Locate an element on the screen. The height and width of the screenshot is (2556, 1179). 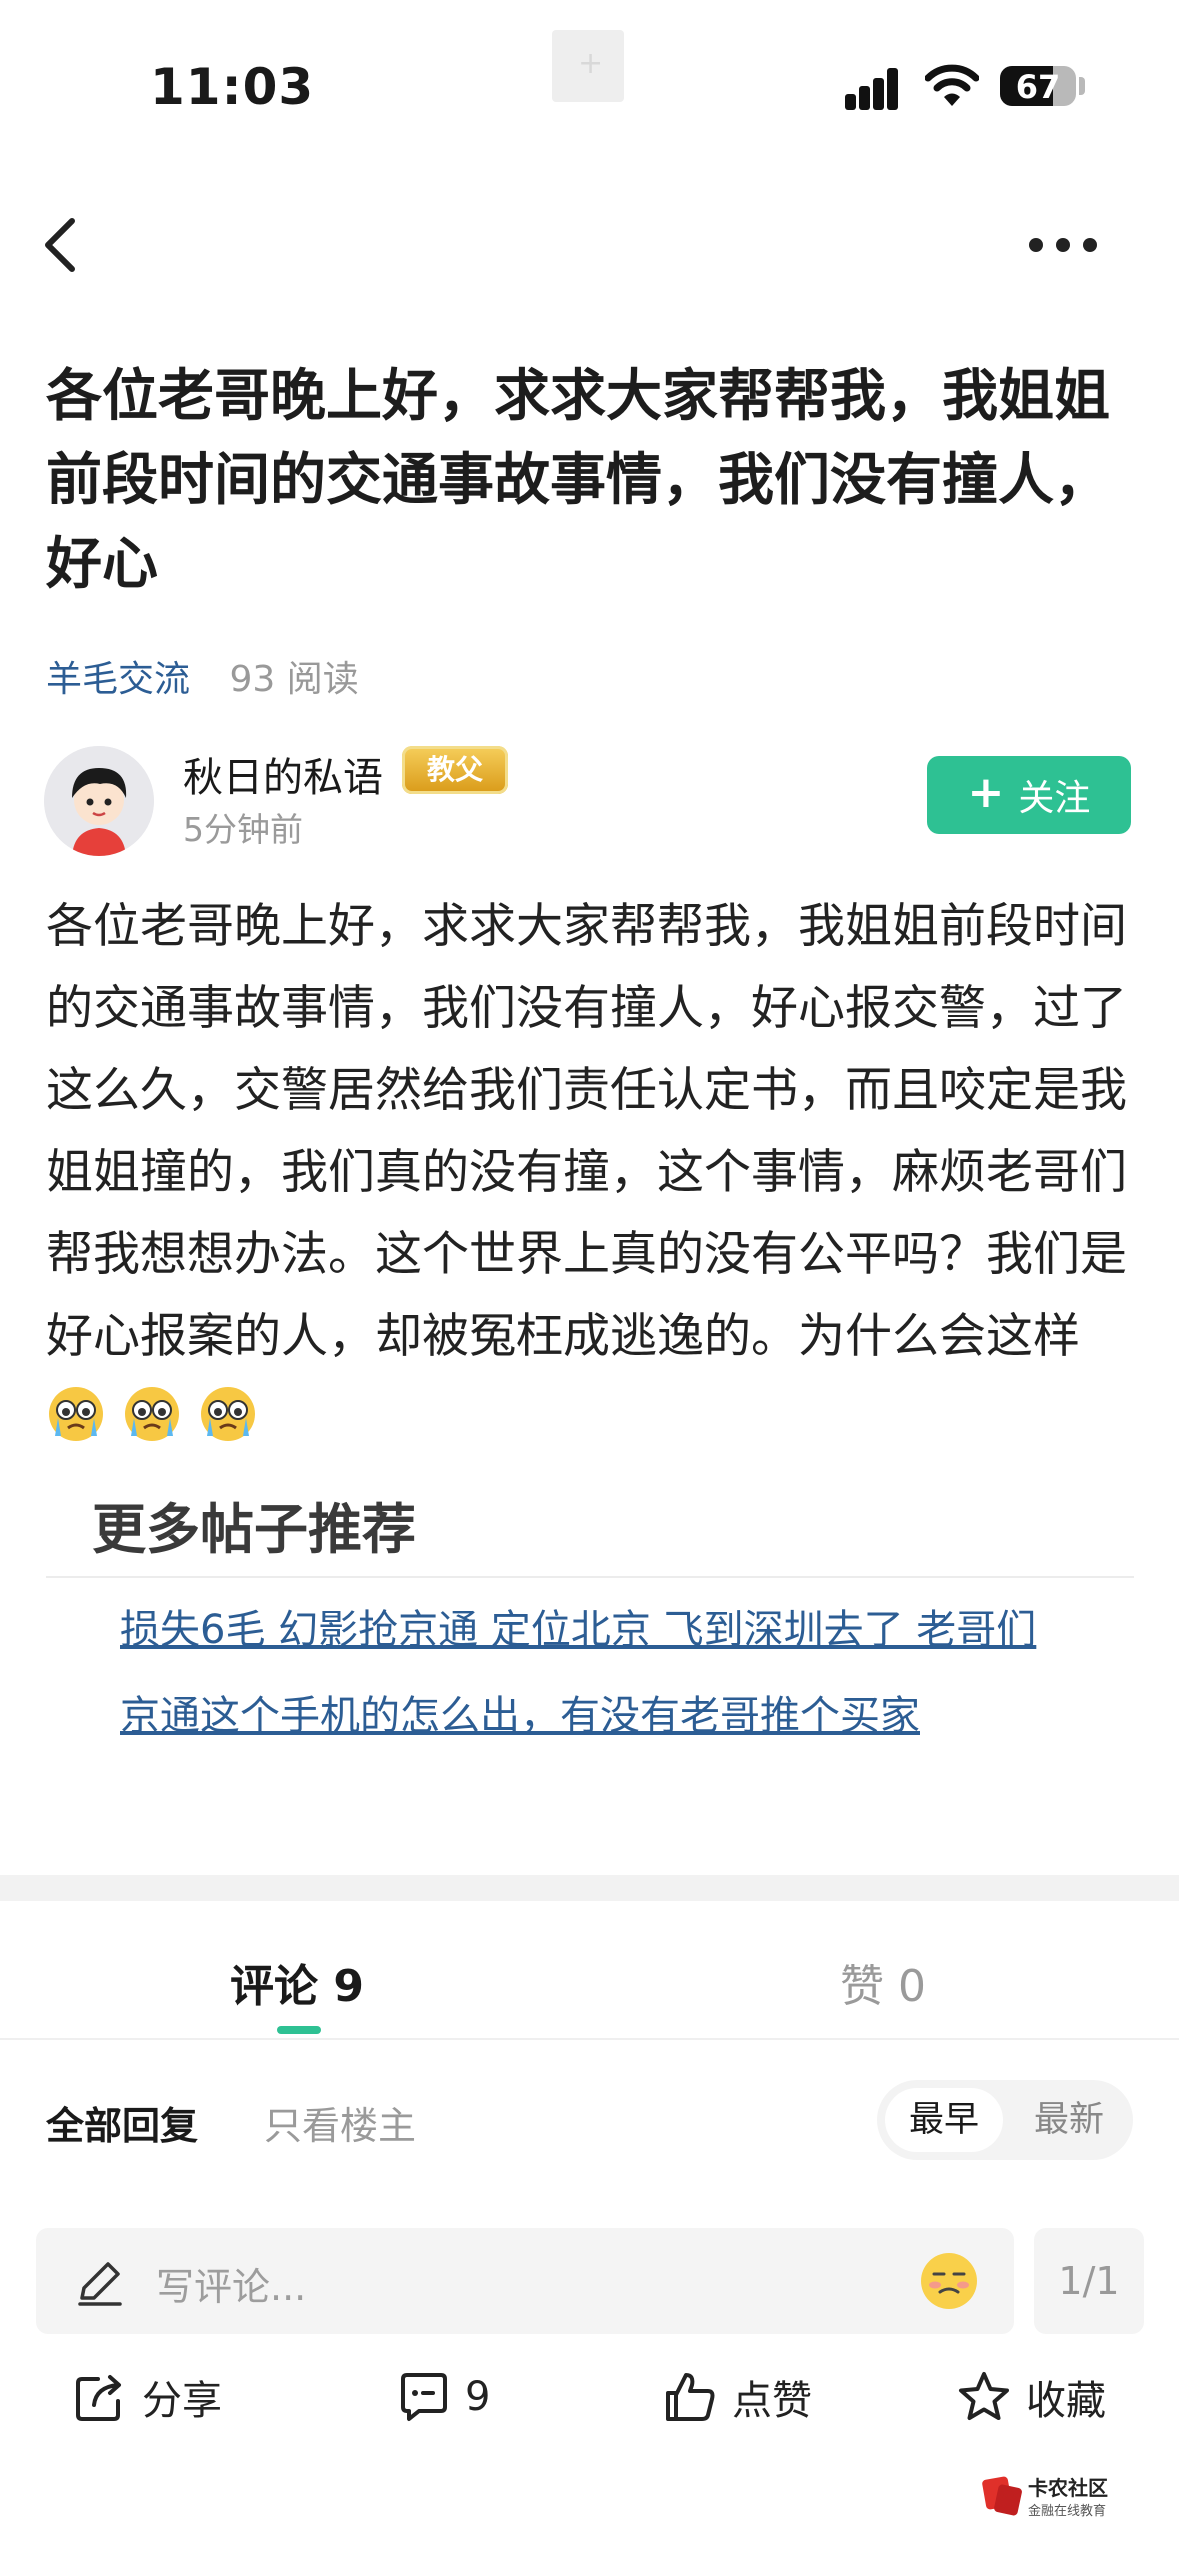
camera-cutout is located at coordinates (588, 66).